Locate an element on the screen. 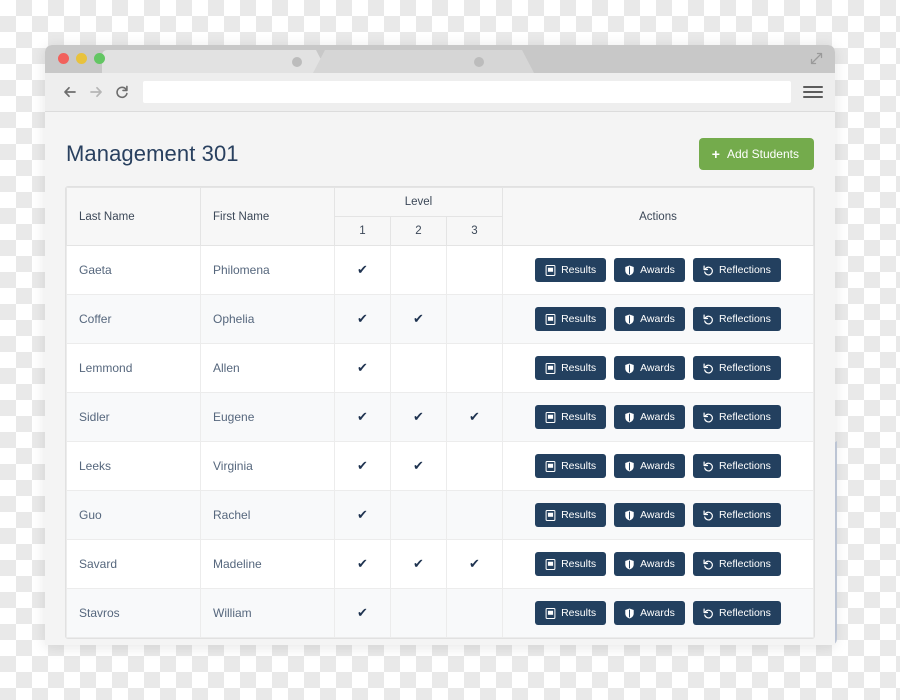 Image resolution: width=900 pixels, height=700 pixels. reload-icon is located at coordinates (122, 92).